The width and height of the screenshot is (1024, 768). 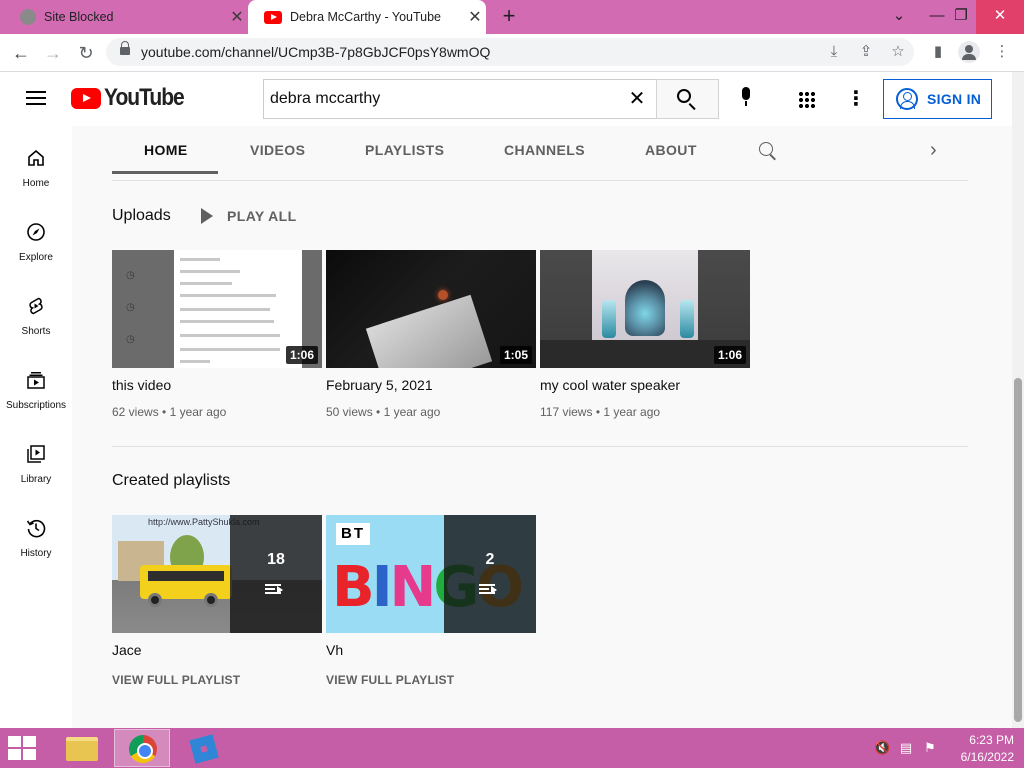 What do you see at coordinates (166, 150) in the screenshot?
I see `tab-home: HOME` at bounding box center [166, 150].